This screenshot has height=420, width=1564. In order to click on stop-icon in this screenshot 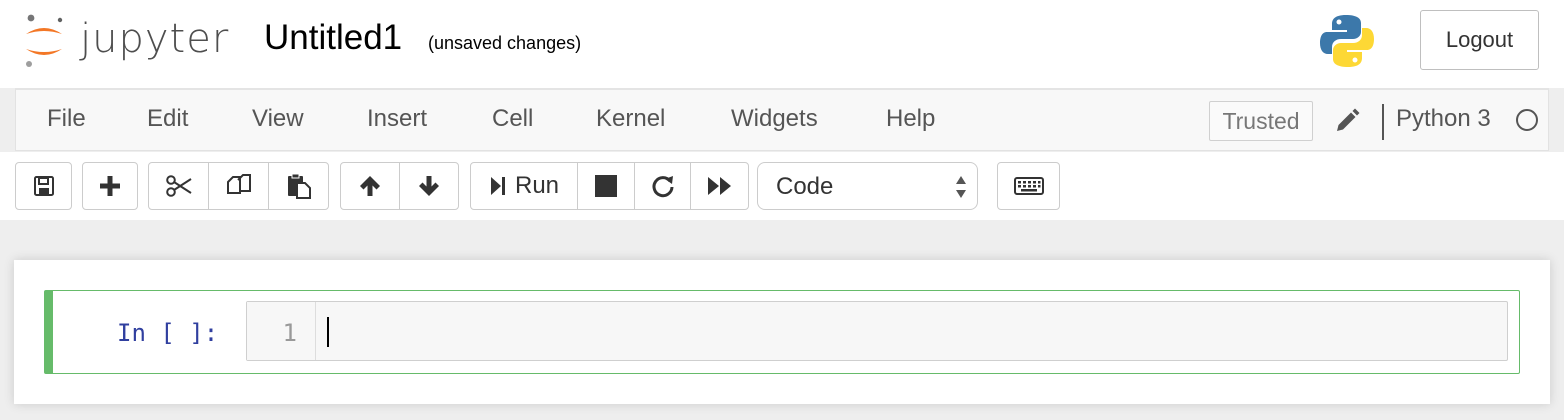, I will do `click(606, 186)`.